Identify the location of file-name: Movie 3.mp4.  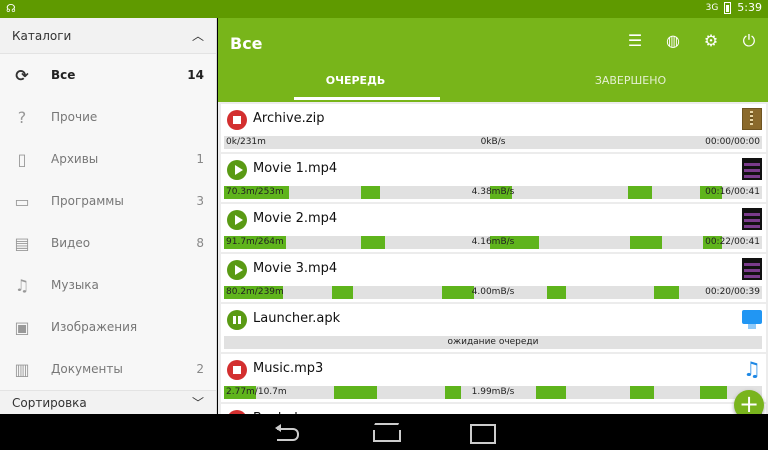
(295, 268).